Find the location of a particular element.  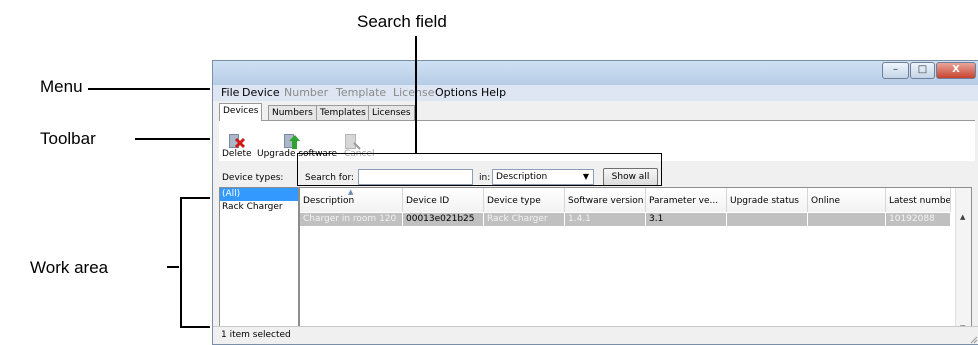

minimize-button: – is located at coordinates (895, 70).